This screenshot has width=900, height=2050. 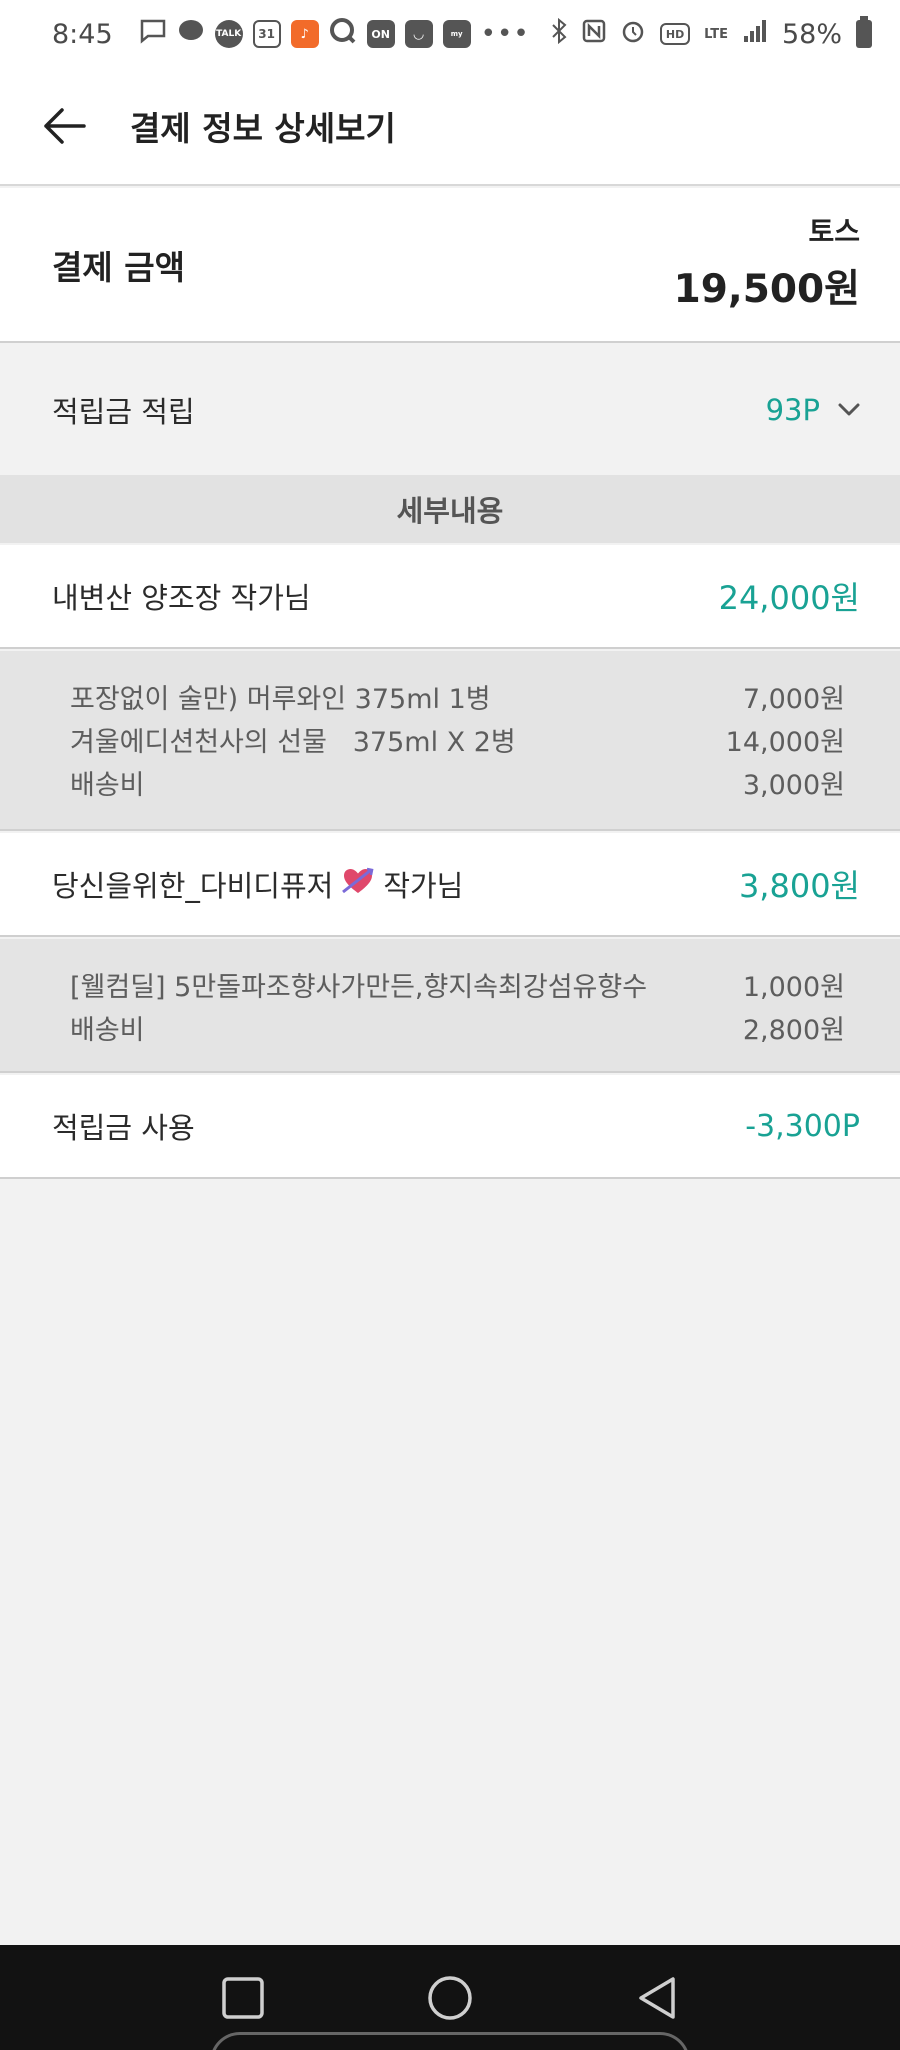 I want to click on homeplus-icon: my, so click(x=456, y=34).